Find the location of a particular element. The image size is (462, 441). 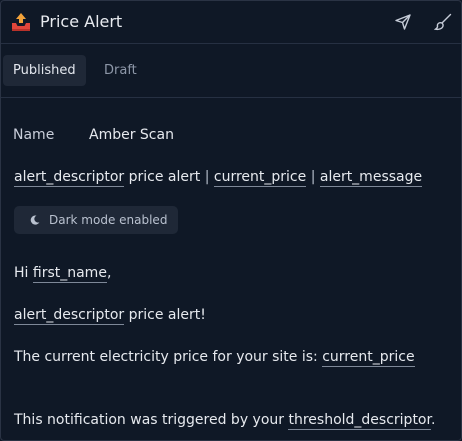

tab-published: Published is located at coordinates (44, 70).